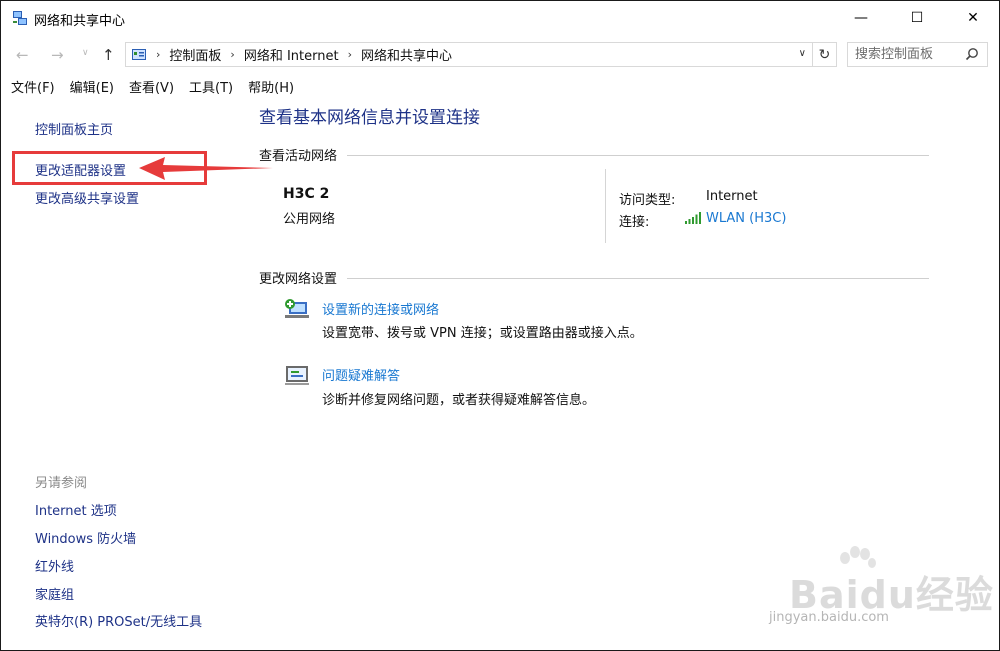  What do you see at coordinates (80, 21) in the screenshot?
I see `window-title: 网络和共享中心` at bounding box center [80, 21].